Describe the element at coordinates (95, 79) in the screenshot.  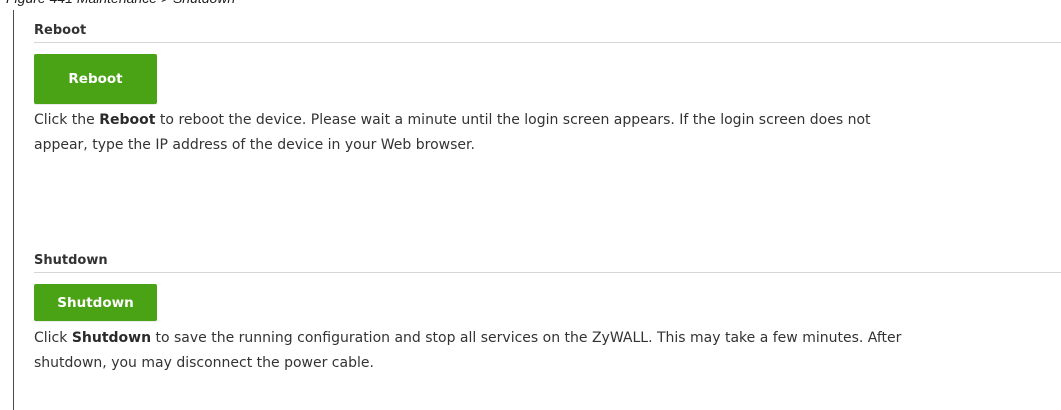
I see `reboot-button: Reboot` at that location.